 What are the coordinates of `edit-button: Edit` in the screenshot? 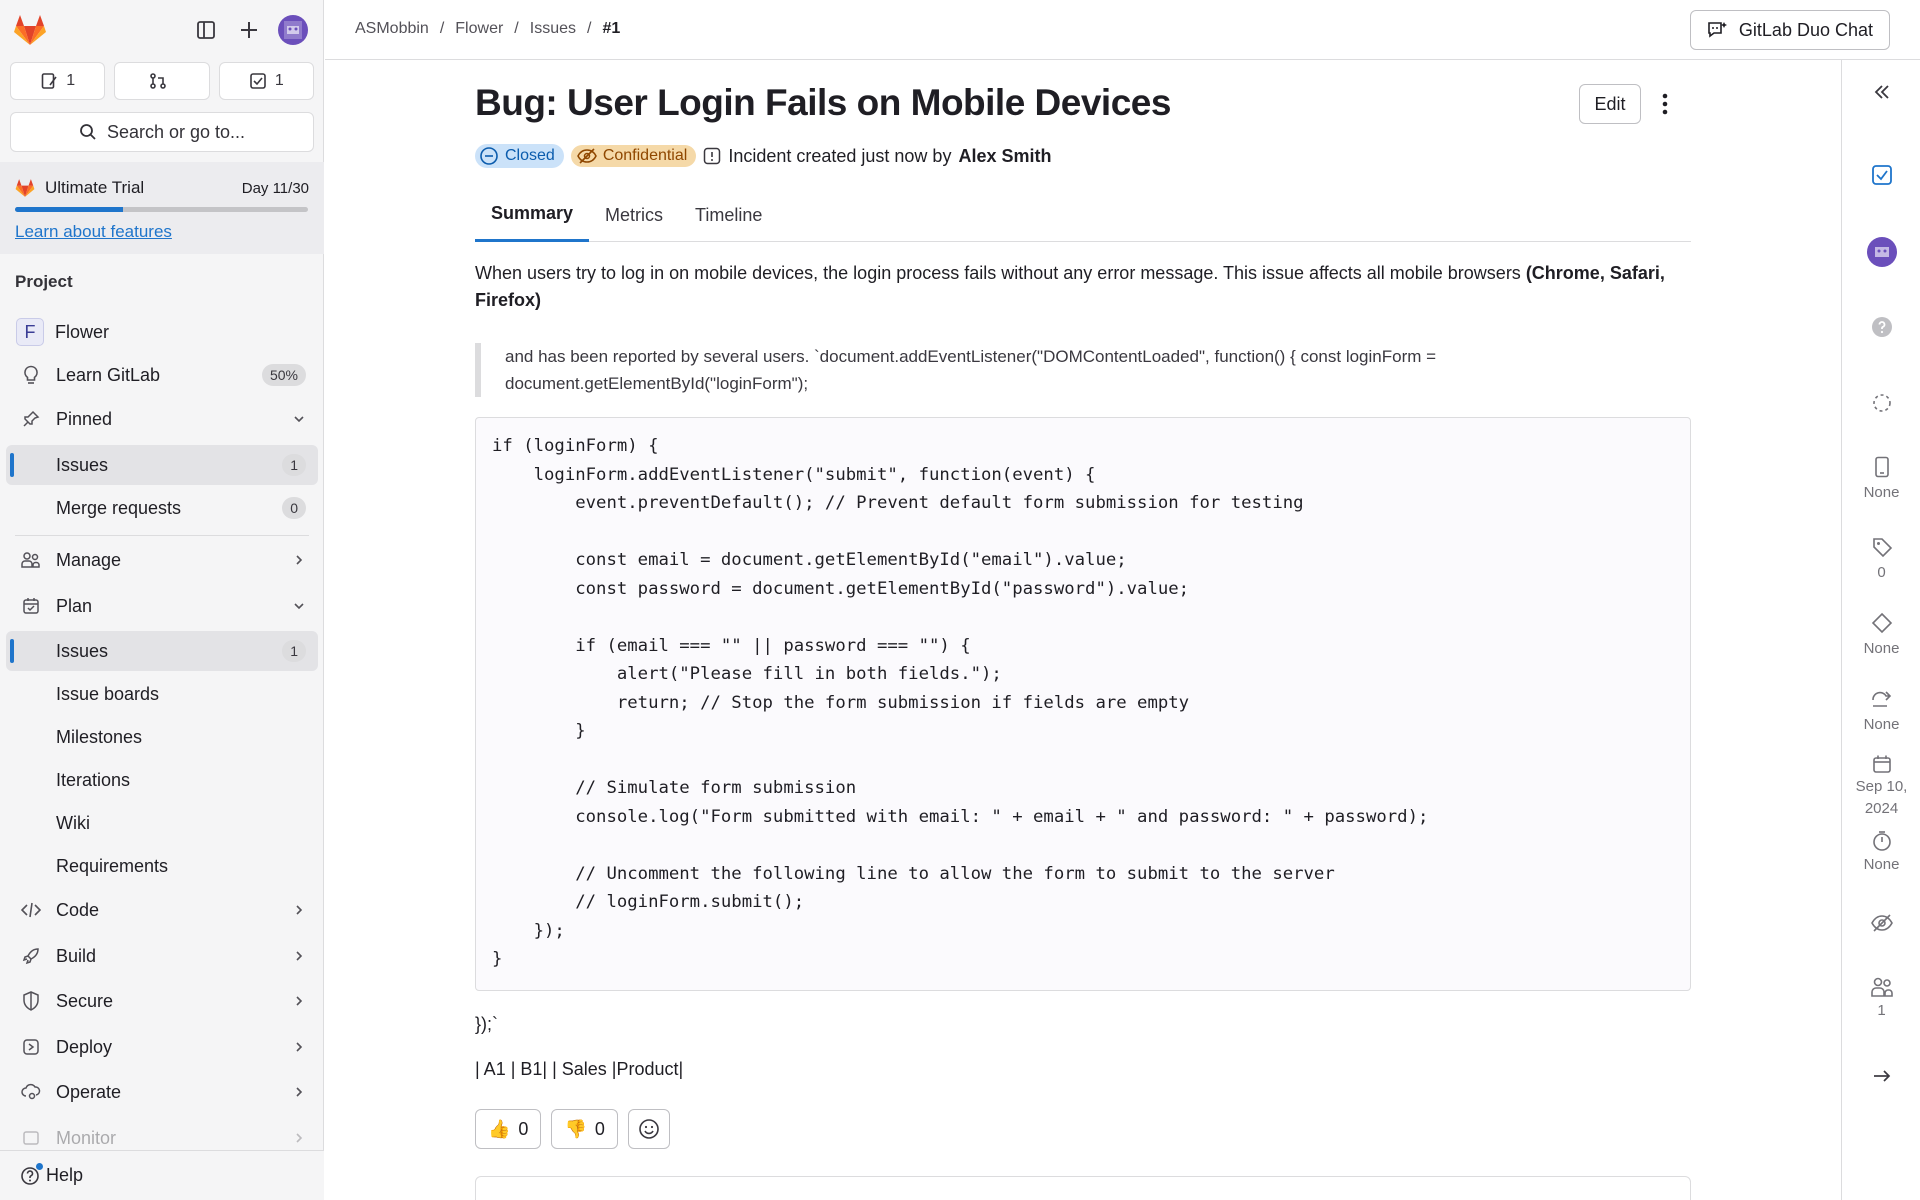 It's located at (1610, 104).